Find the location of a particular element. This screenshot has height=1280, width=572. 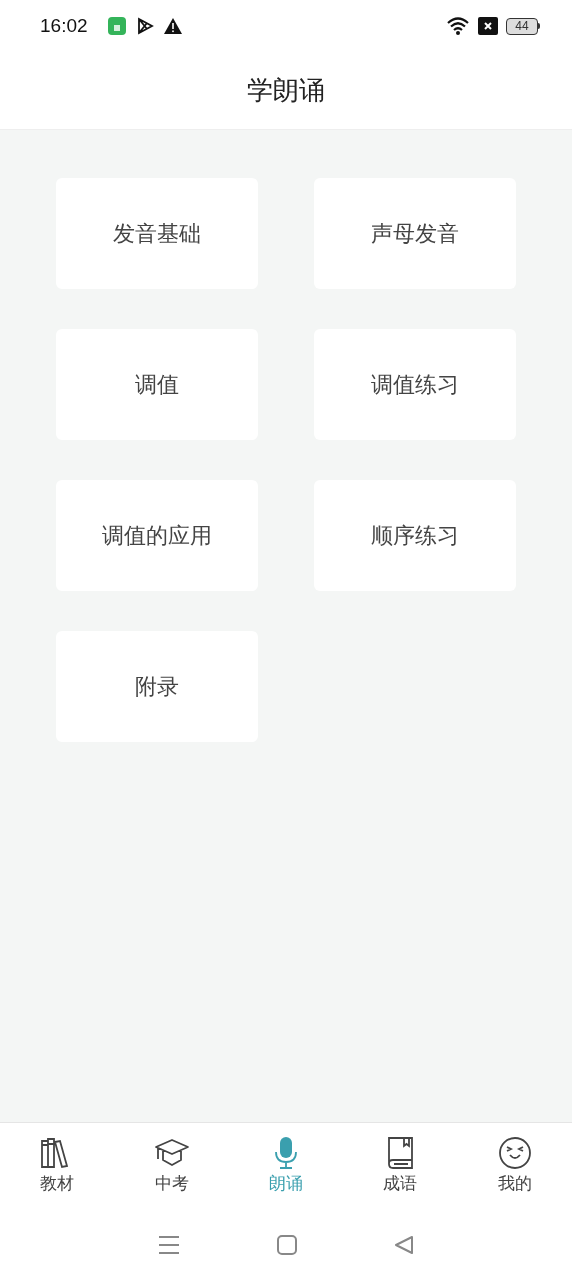

no-sim-icon is located at coordinates (488, 26).